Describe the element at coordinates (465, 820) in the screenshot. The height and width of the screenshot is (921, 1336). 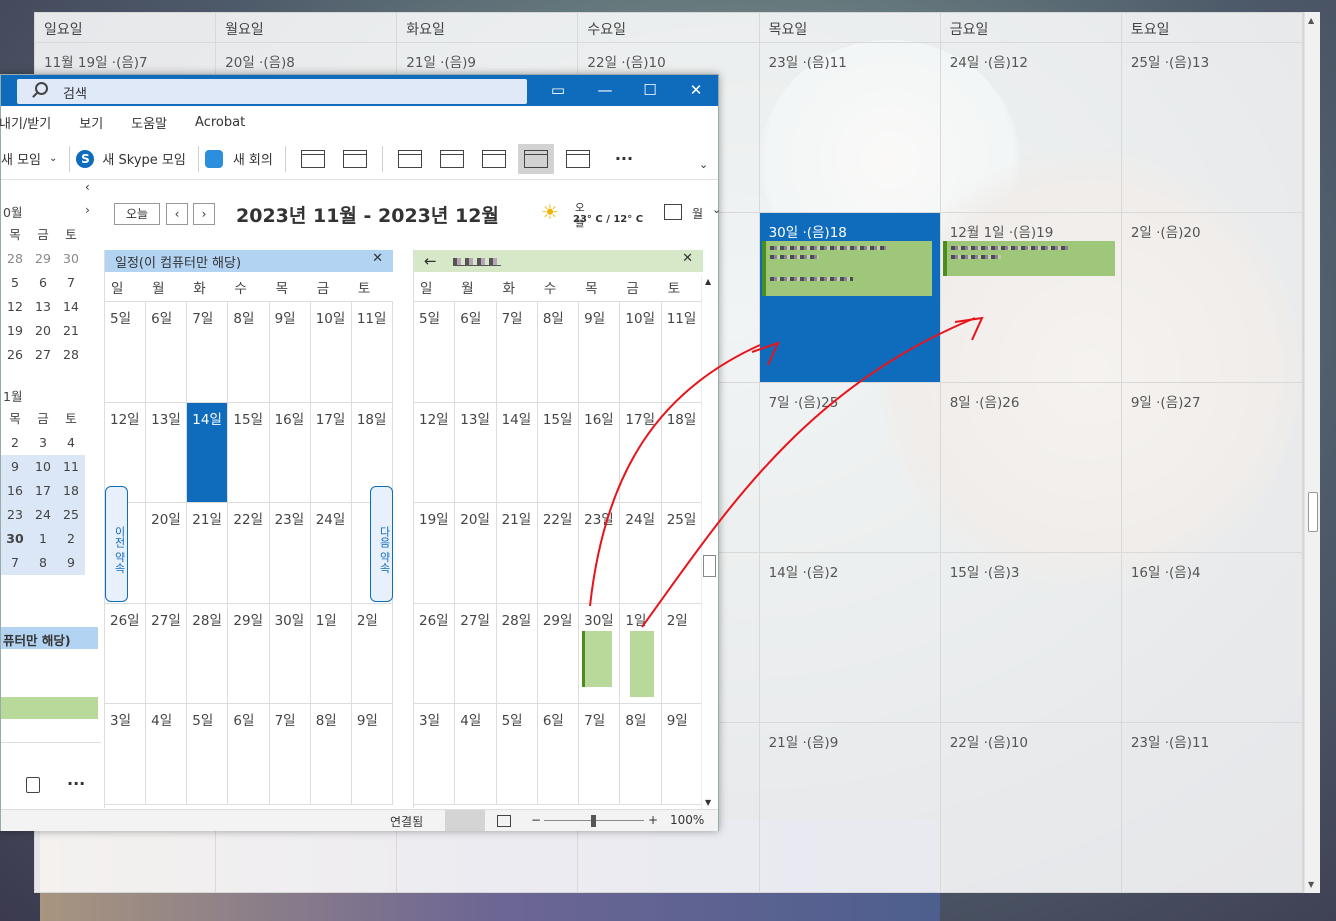
I see `normal-view-icon` at that location.